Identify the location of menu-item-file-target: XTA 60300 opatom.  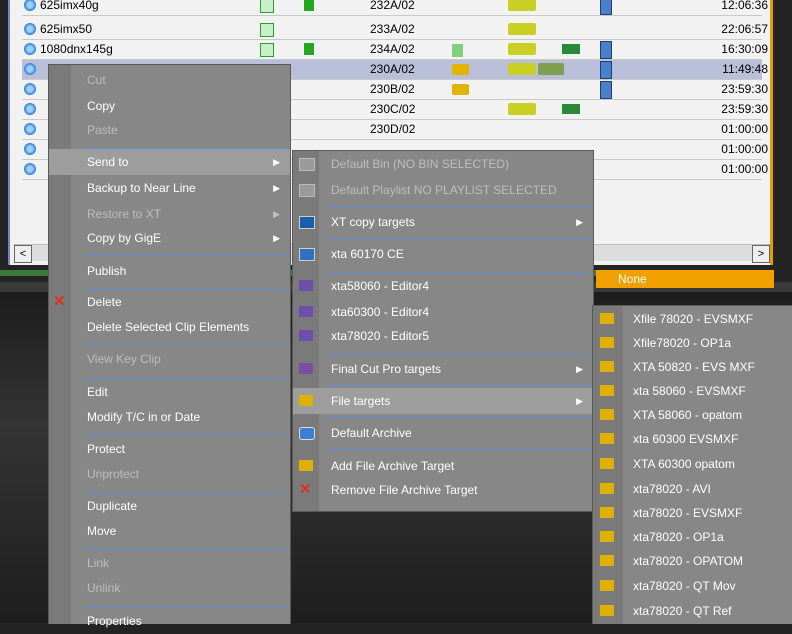
(692, 464).